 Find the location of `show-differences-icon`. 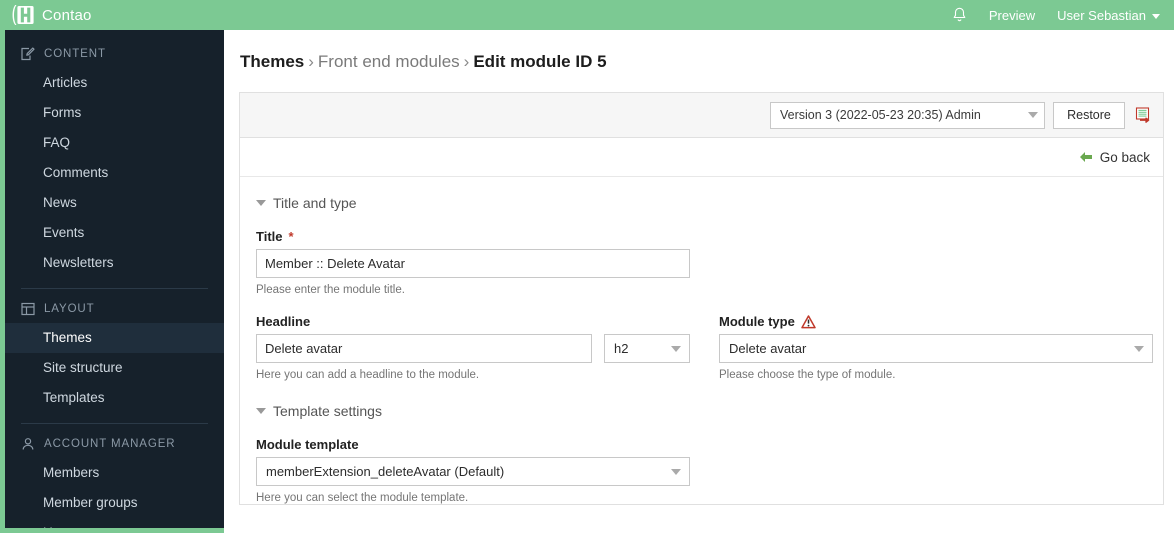

show-differences-icon is located at coordinates (1144, 115).